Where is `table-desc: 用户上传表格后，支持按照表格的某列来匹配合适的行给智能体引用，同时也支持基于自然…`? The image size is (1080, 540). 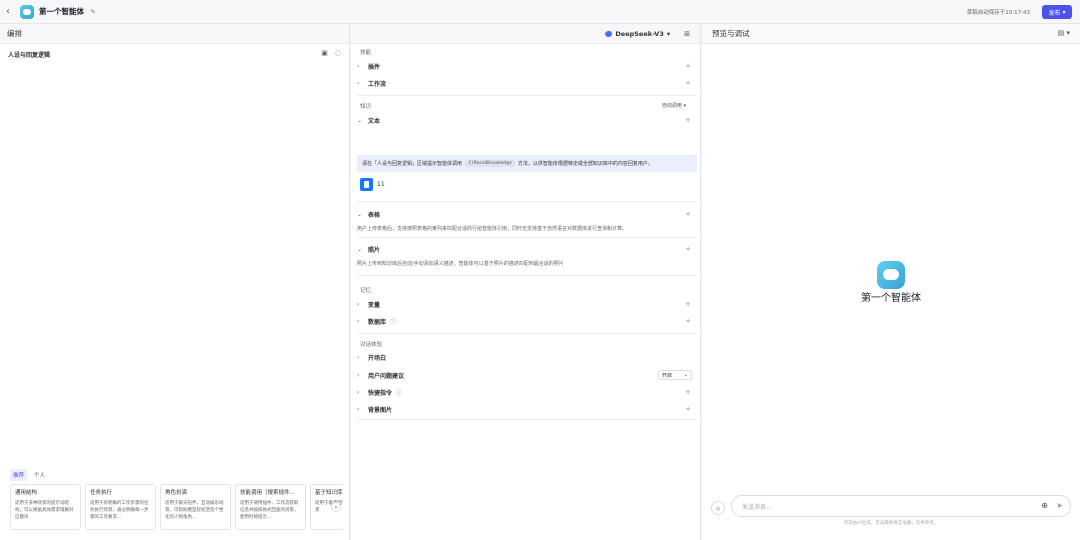
table-desc: 用户上传表格后，支持按照表格的某列来匹配合适的行给智能体引用，同时也支持基于自然… is located at coordinates (492, 229).